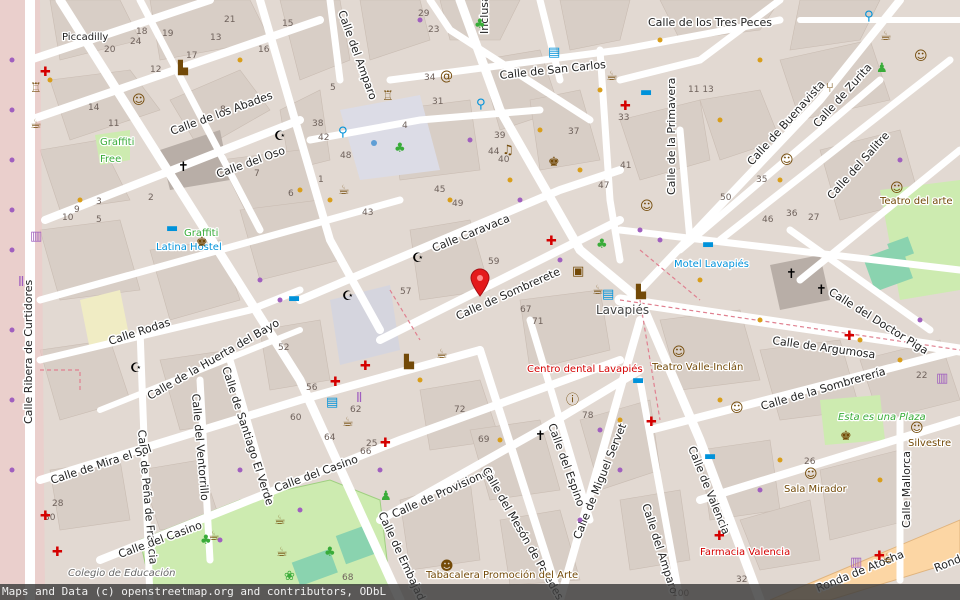  Describe the element at coordinates (323, 138) in the screenshot. I see `house-number: 42` at that location.